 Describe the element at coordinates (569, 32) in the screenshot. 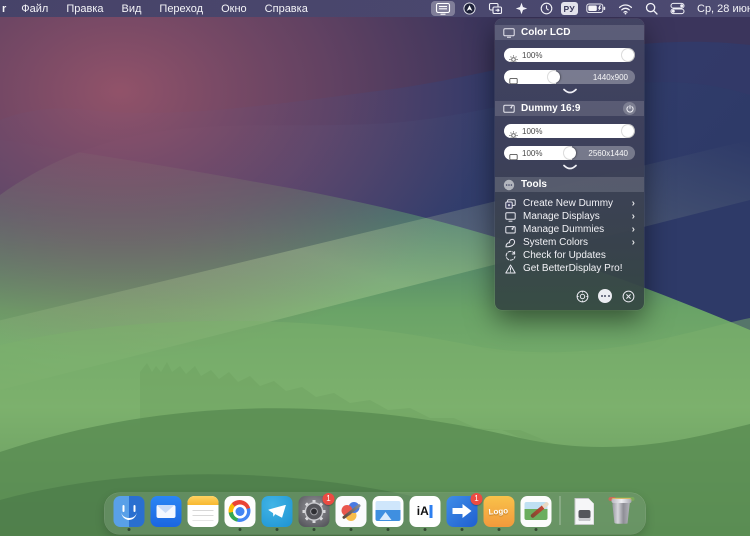

I see `display-section-color-lcd: Color LCD` at that location.